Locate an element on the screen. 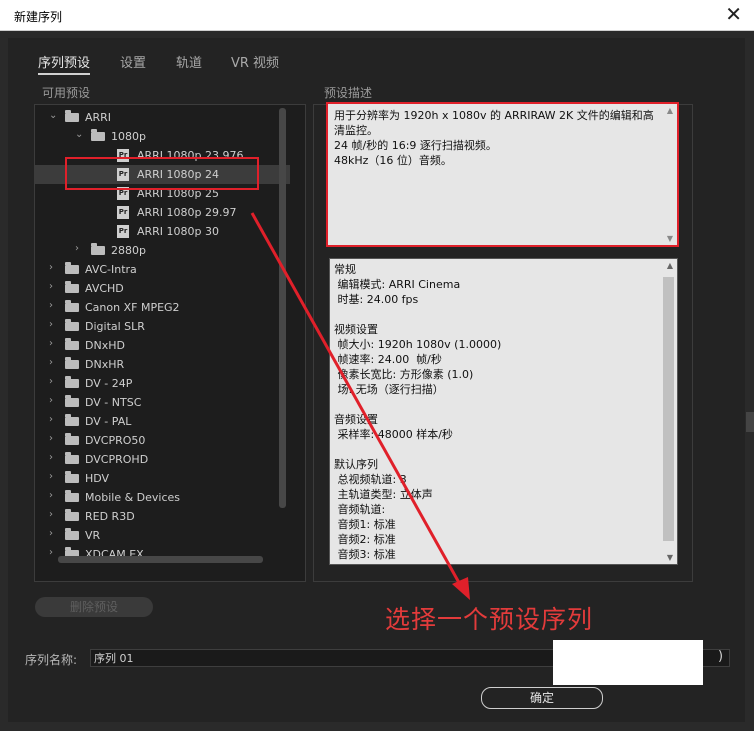 The image size is (754, 731). tree-item-label: Canon XF MPEG2 is located at coordinates (132, 307).